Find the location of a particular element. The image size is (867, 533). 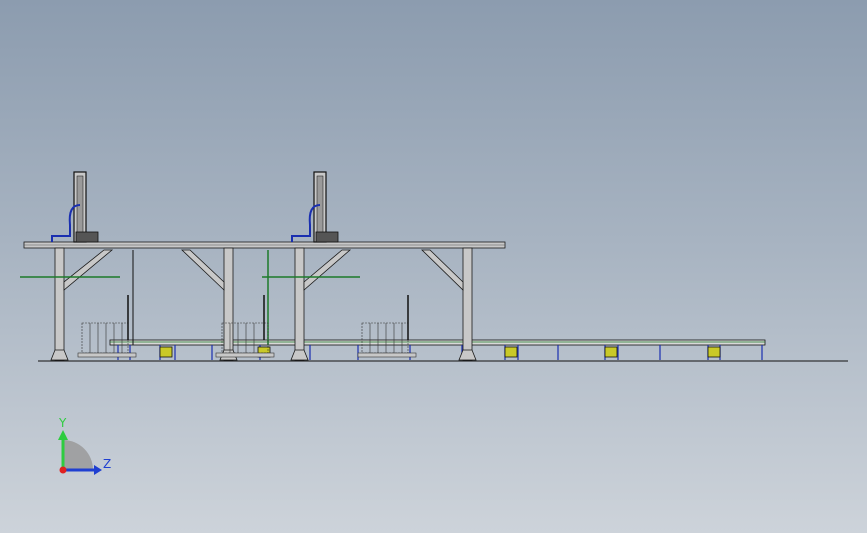

triad-origin is located at coordinates (63, 470).